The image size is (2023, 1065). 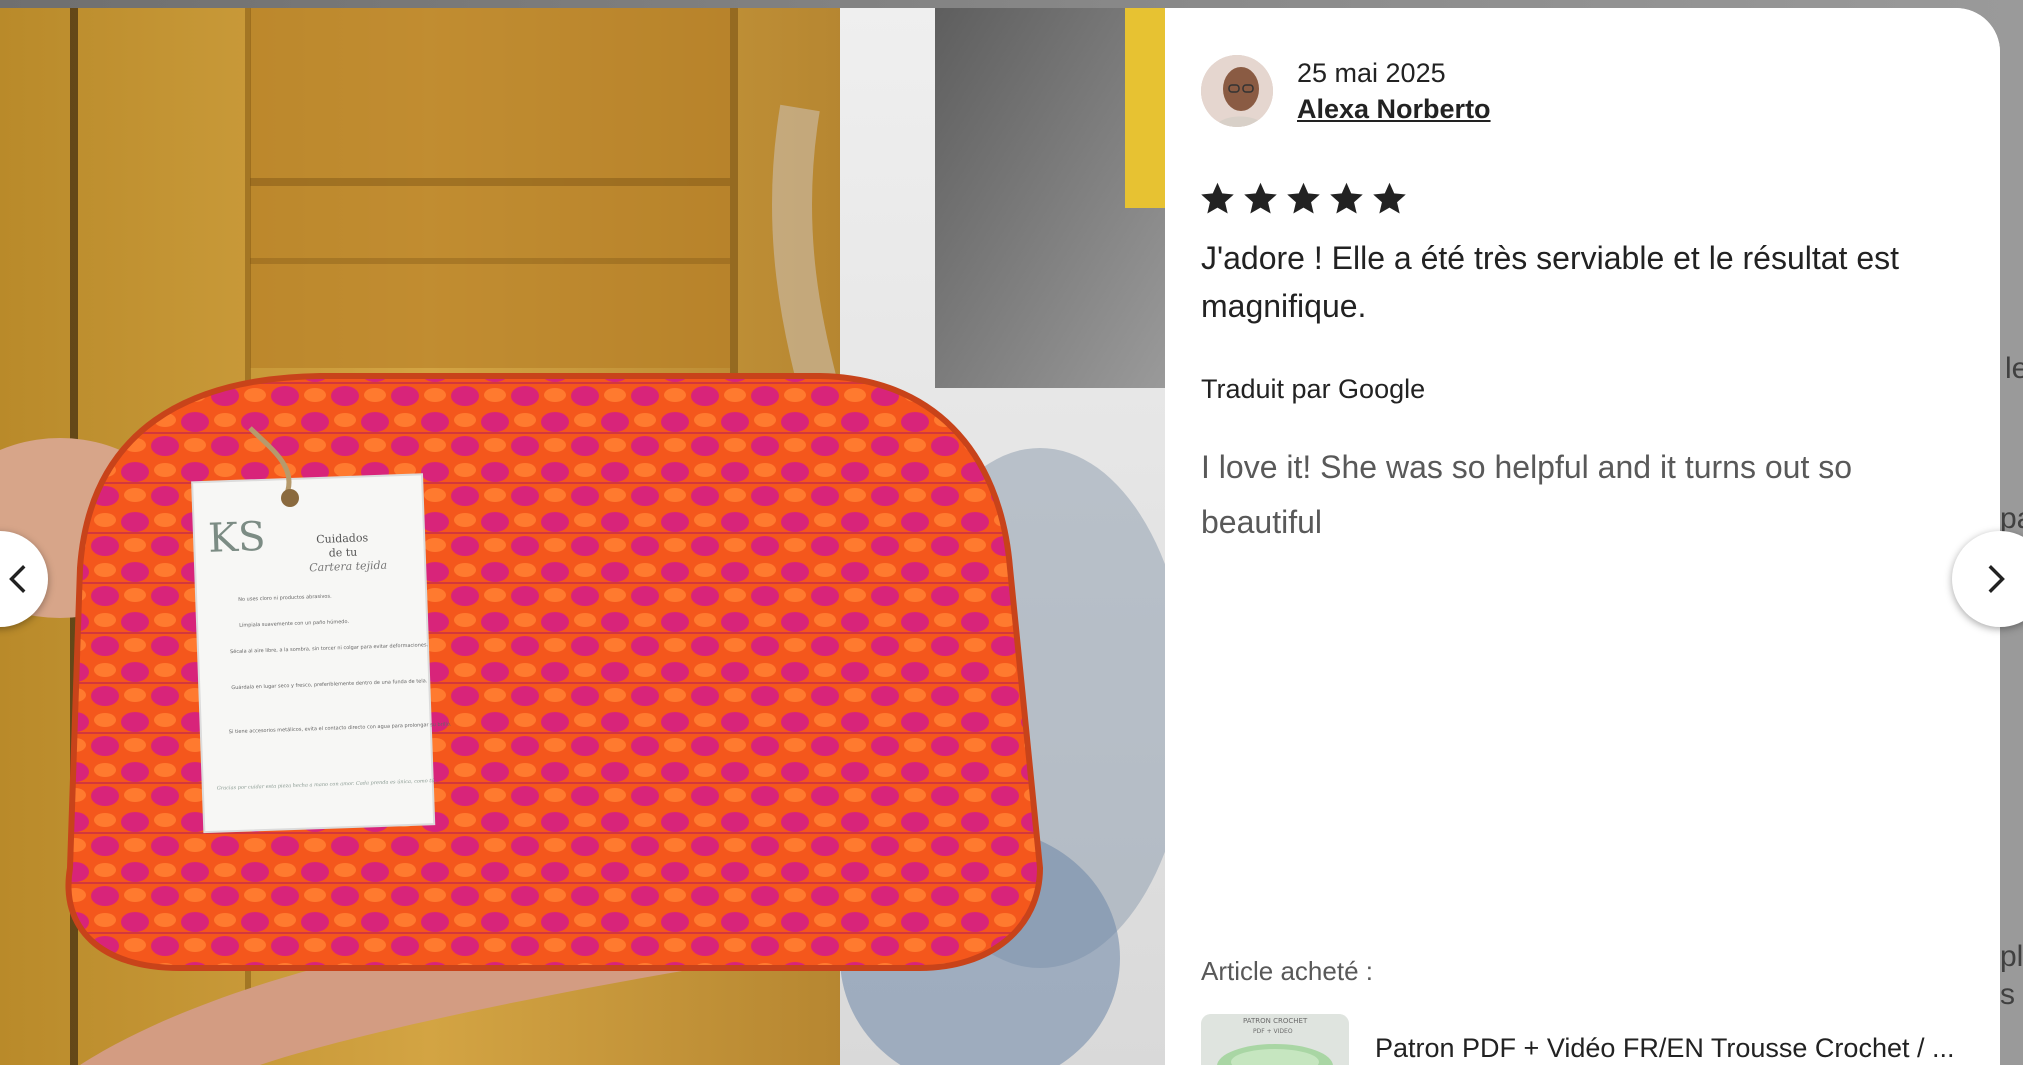 I want to click on purchased-item-thumbnail-image: PATRON CROCHET PDF + VIDEO, so click(x=1275, y=1039).